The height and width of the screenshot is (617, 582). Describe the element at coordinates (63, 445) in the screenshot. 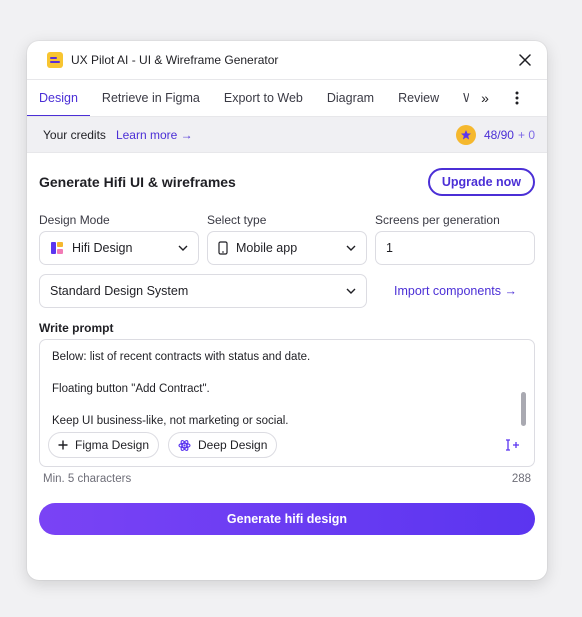

I see `plus-icon` at that location.